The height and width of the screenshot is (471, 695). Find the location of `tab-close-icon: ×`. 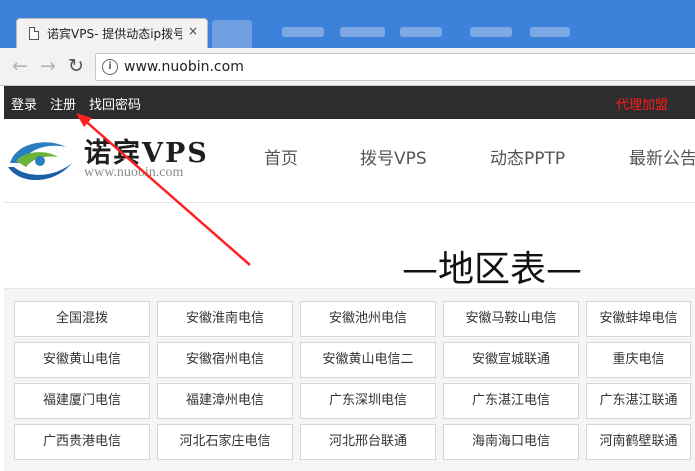

tab-close-icon: × is located at coordinates (193, 31).